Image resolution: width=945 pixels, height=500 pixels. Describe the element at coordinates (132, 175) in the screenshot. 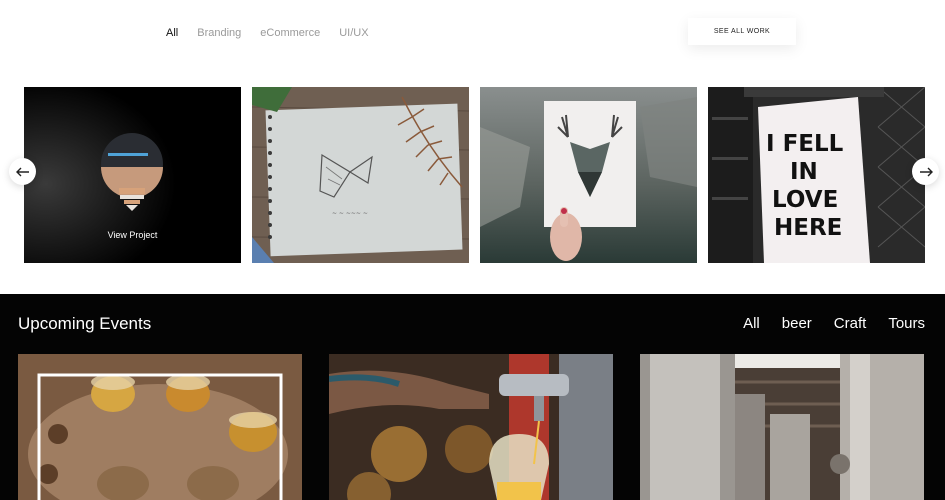

I see `portfolio-item-lightbulb: View Project` at that location.